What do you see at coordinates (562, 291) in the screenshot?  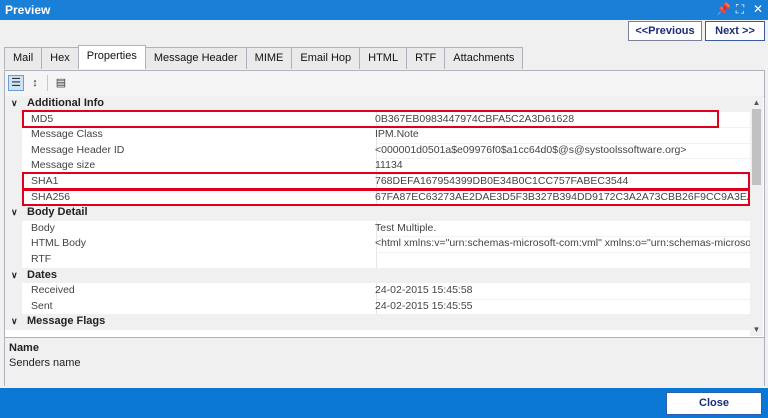 I see `property-value: 24-02-2015 15:45:58` at bounding box center [562, 291].